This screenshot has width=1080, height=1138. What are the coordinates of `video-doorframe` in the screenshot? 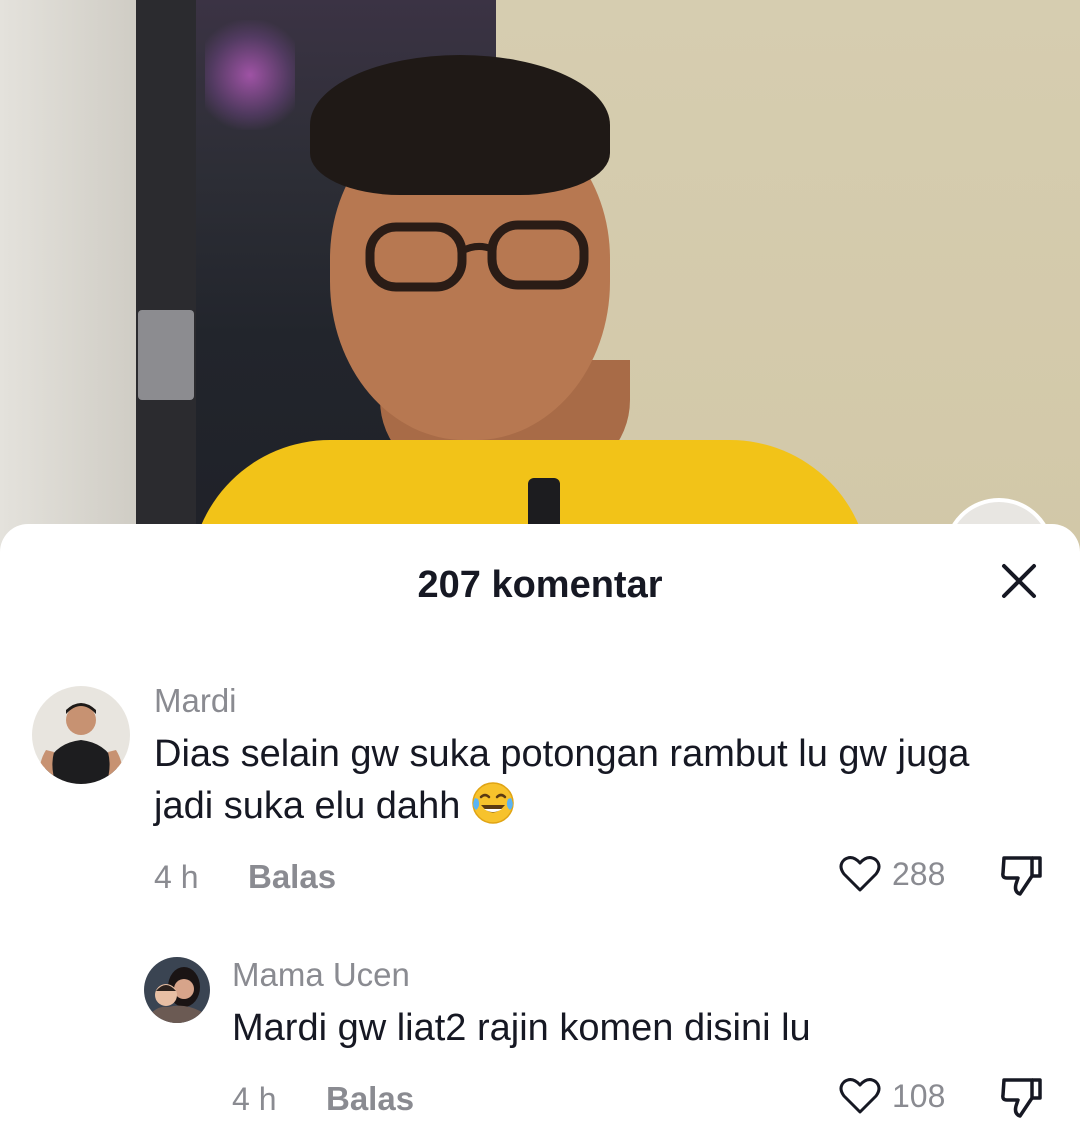 It's located at (166, 280).